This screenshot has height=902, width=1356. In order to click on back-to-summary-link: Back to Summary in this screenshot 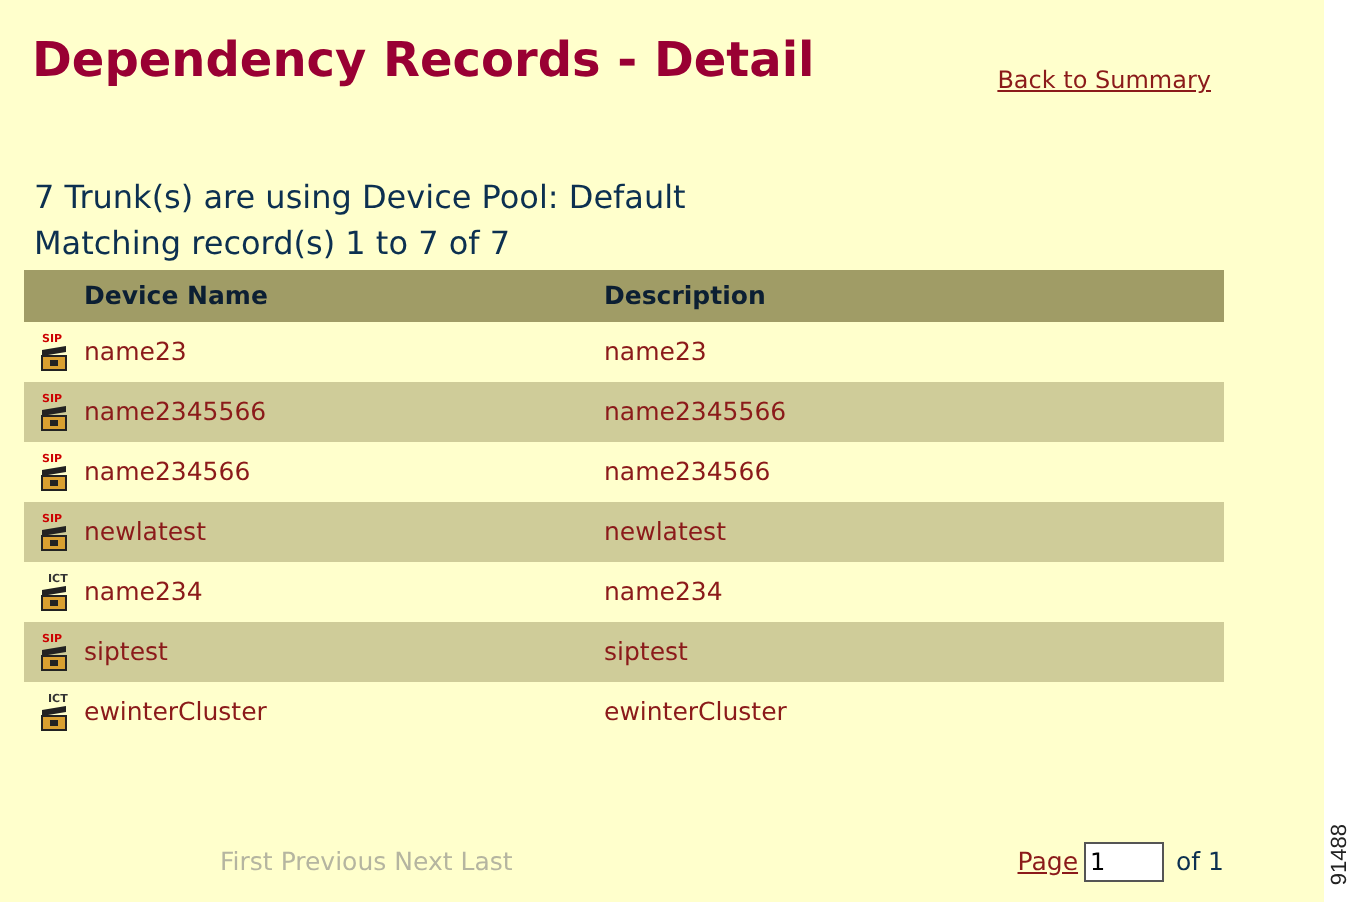, I will do `click(1104, 80)`.